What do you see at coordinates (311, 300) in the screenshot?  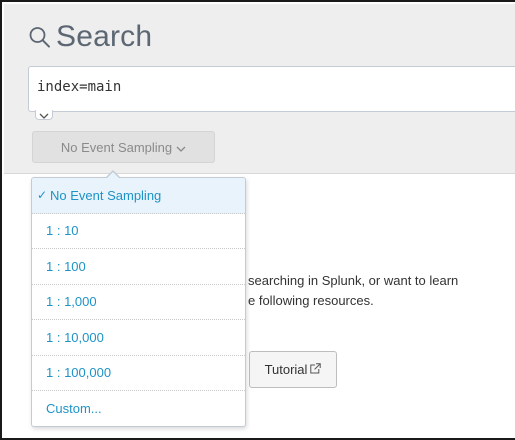 I see `help-text-line: e following resources.` at bounding box center [311, 300].